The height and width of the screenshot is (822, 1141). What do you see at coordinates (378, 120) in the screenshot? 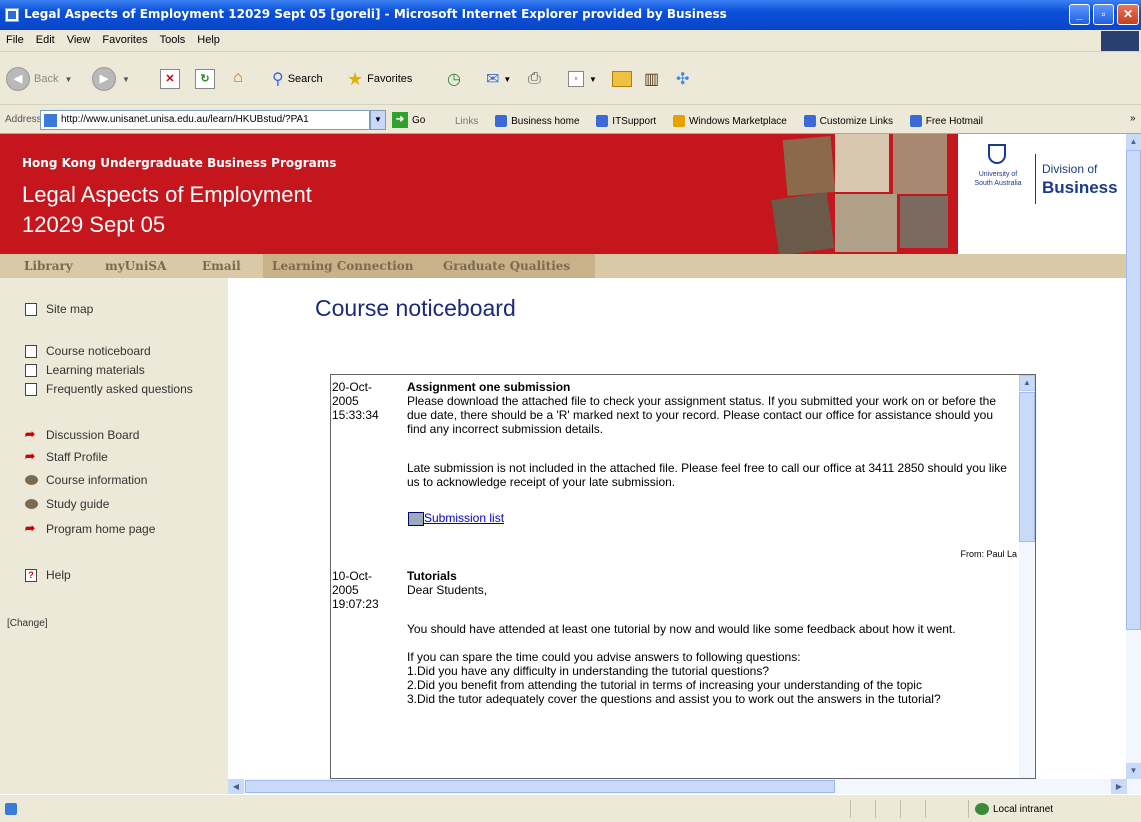
I see `address-dropdown-button: ▼` at bounding box center [378, 120].